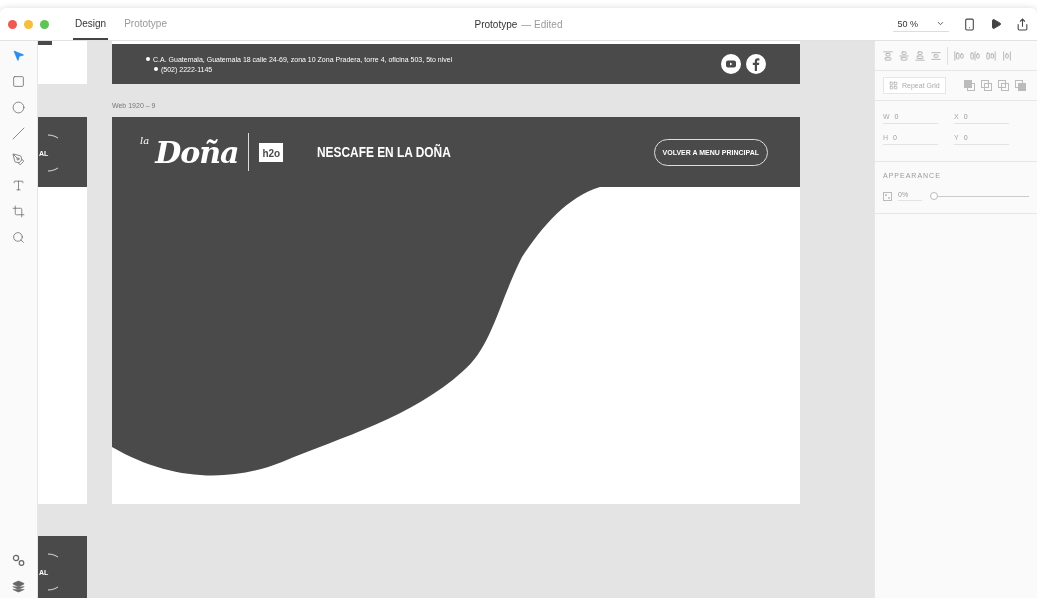 Image resolution: width=1037 pixels, height=598 pixels. What do you see at coordinates (888, 55) in the screenshot?
I see `align-top-icon` at bounding box center [888, 55].